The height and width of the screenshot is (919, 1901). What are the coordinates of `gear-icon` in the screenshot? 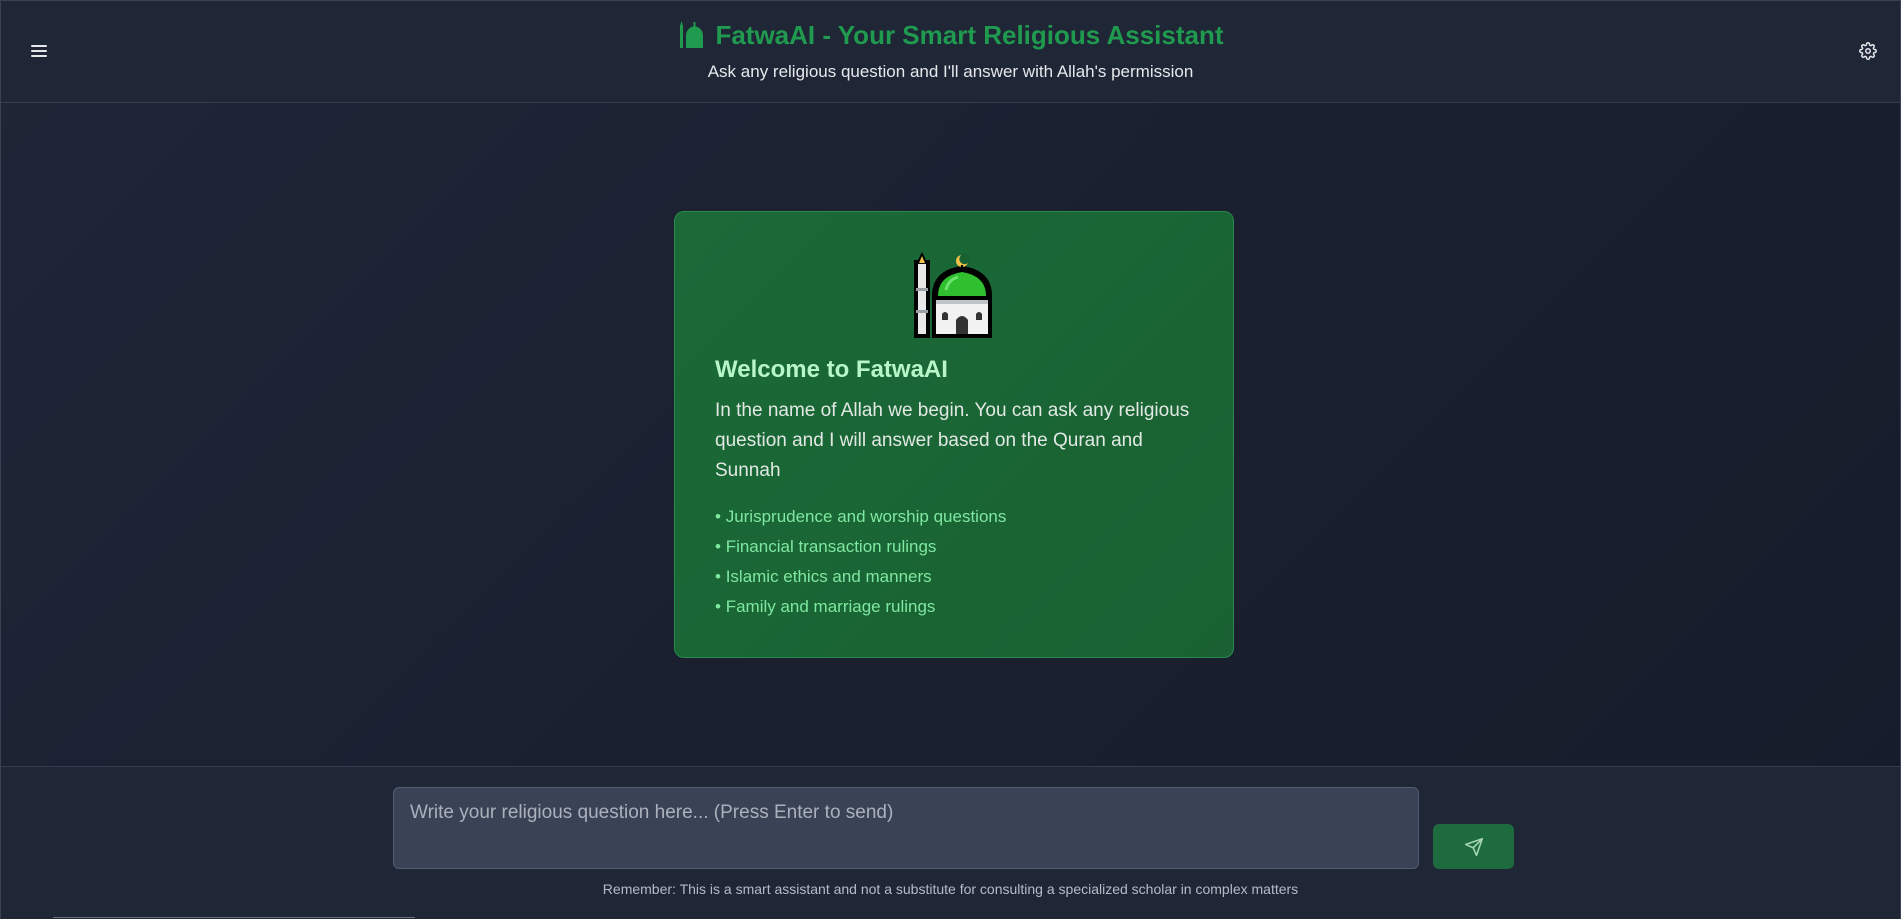 It's located at (1868, 51).